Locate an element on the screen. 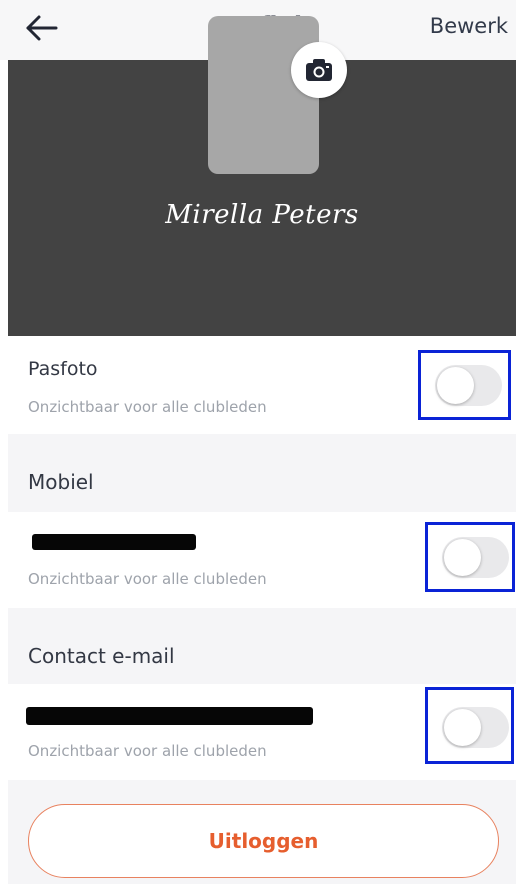 The image size is (516, 884). photo-setting-title: Pasfoto is located at coordinates (63, 369).